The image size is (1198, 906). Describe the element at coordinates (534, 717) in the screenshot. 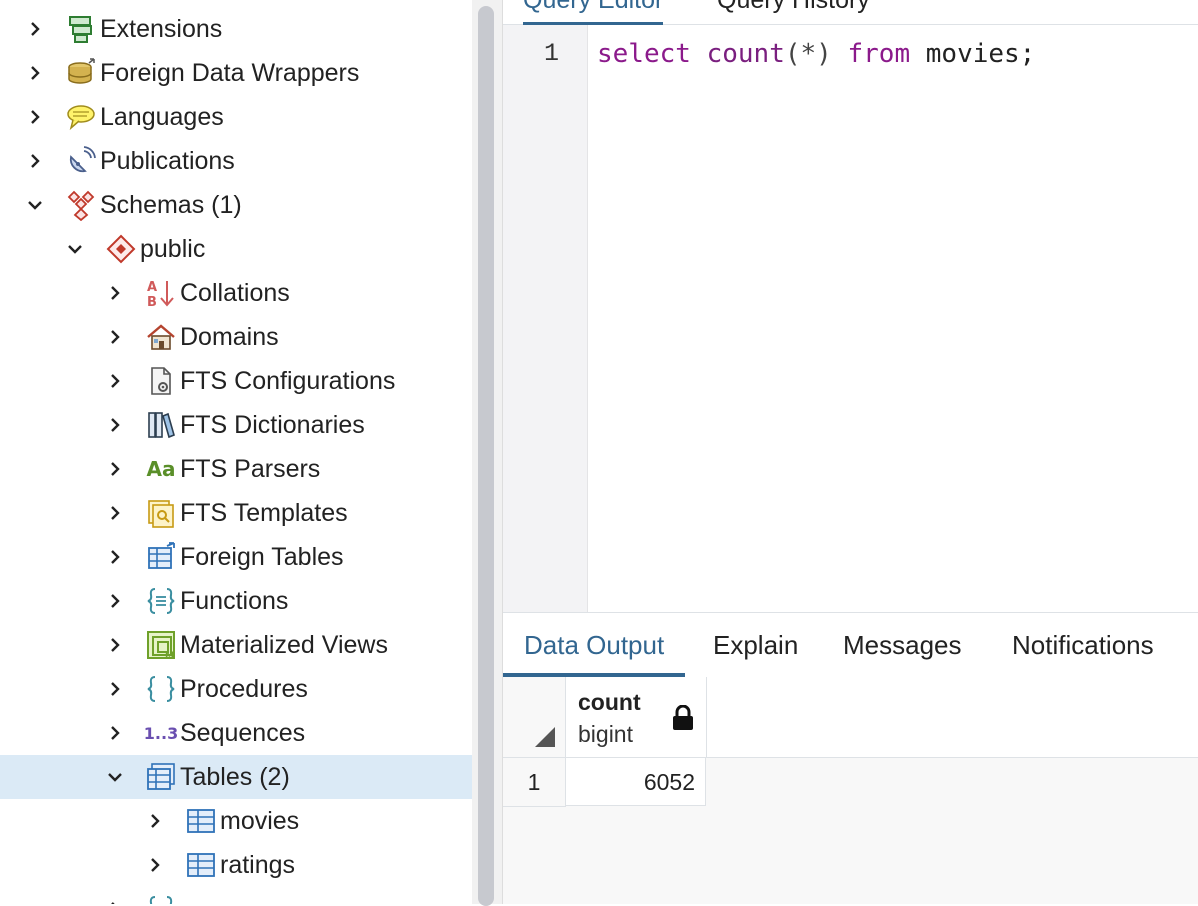

I see `grid-select-all` at that location.